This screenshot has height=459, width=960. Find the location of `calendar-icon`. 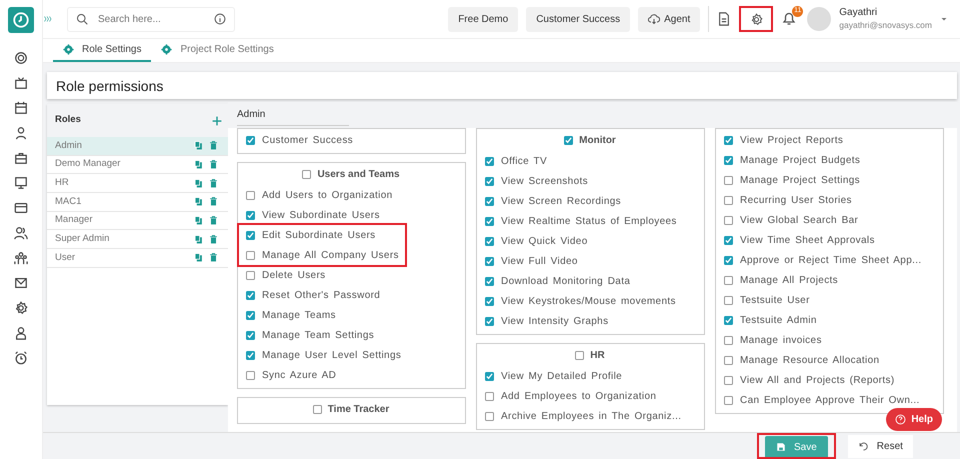

calendar-icon is located at coordinates (21, 107).